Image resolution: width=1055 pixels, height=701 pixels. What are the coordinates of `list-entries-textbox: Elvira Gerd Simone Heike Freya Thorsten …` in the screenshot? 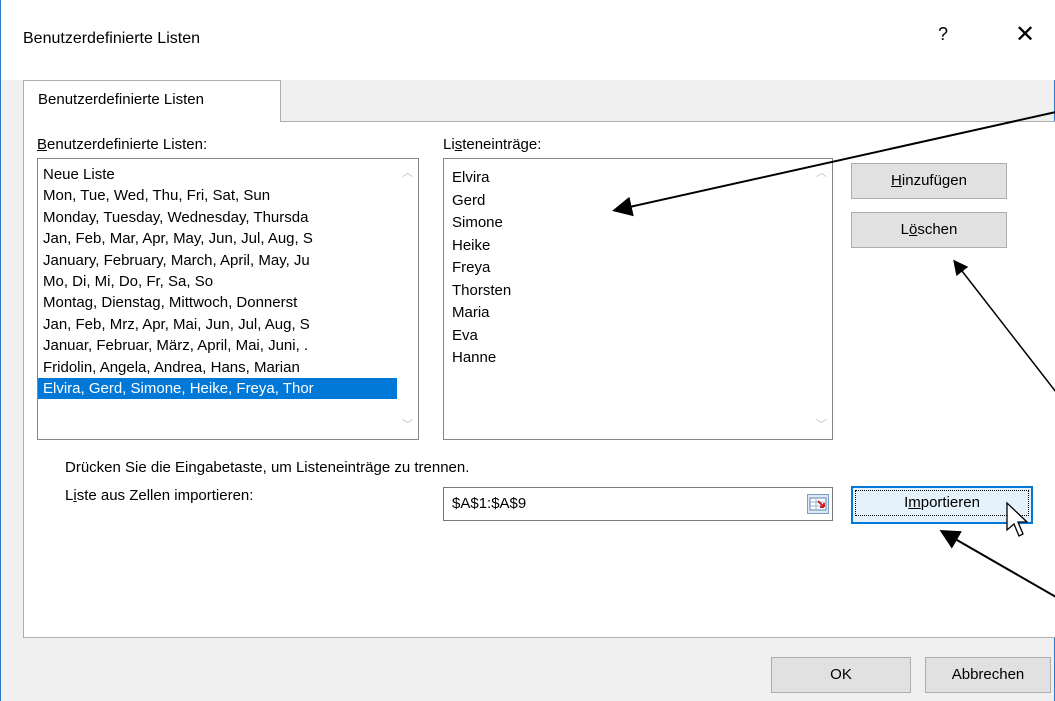 It's located at (638, 299).